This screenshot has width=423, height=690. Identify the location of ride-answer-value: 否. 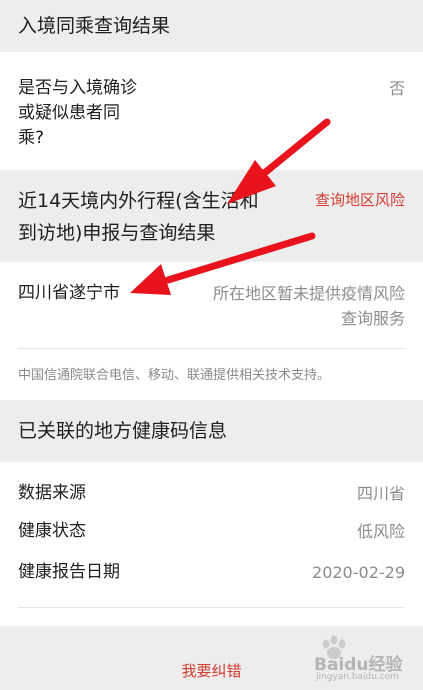
(396, 88).